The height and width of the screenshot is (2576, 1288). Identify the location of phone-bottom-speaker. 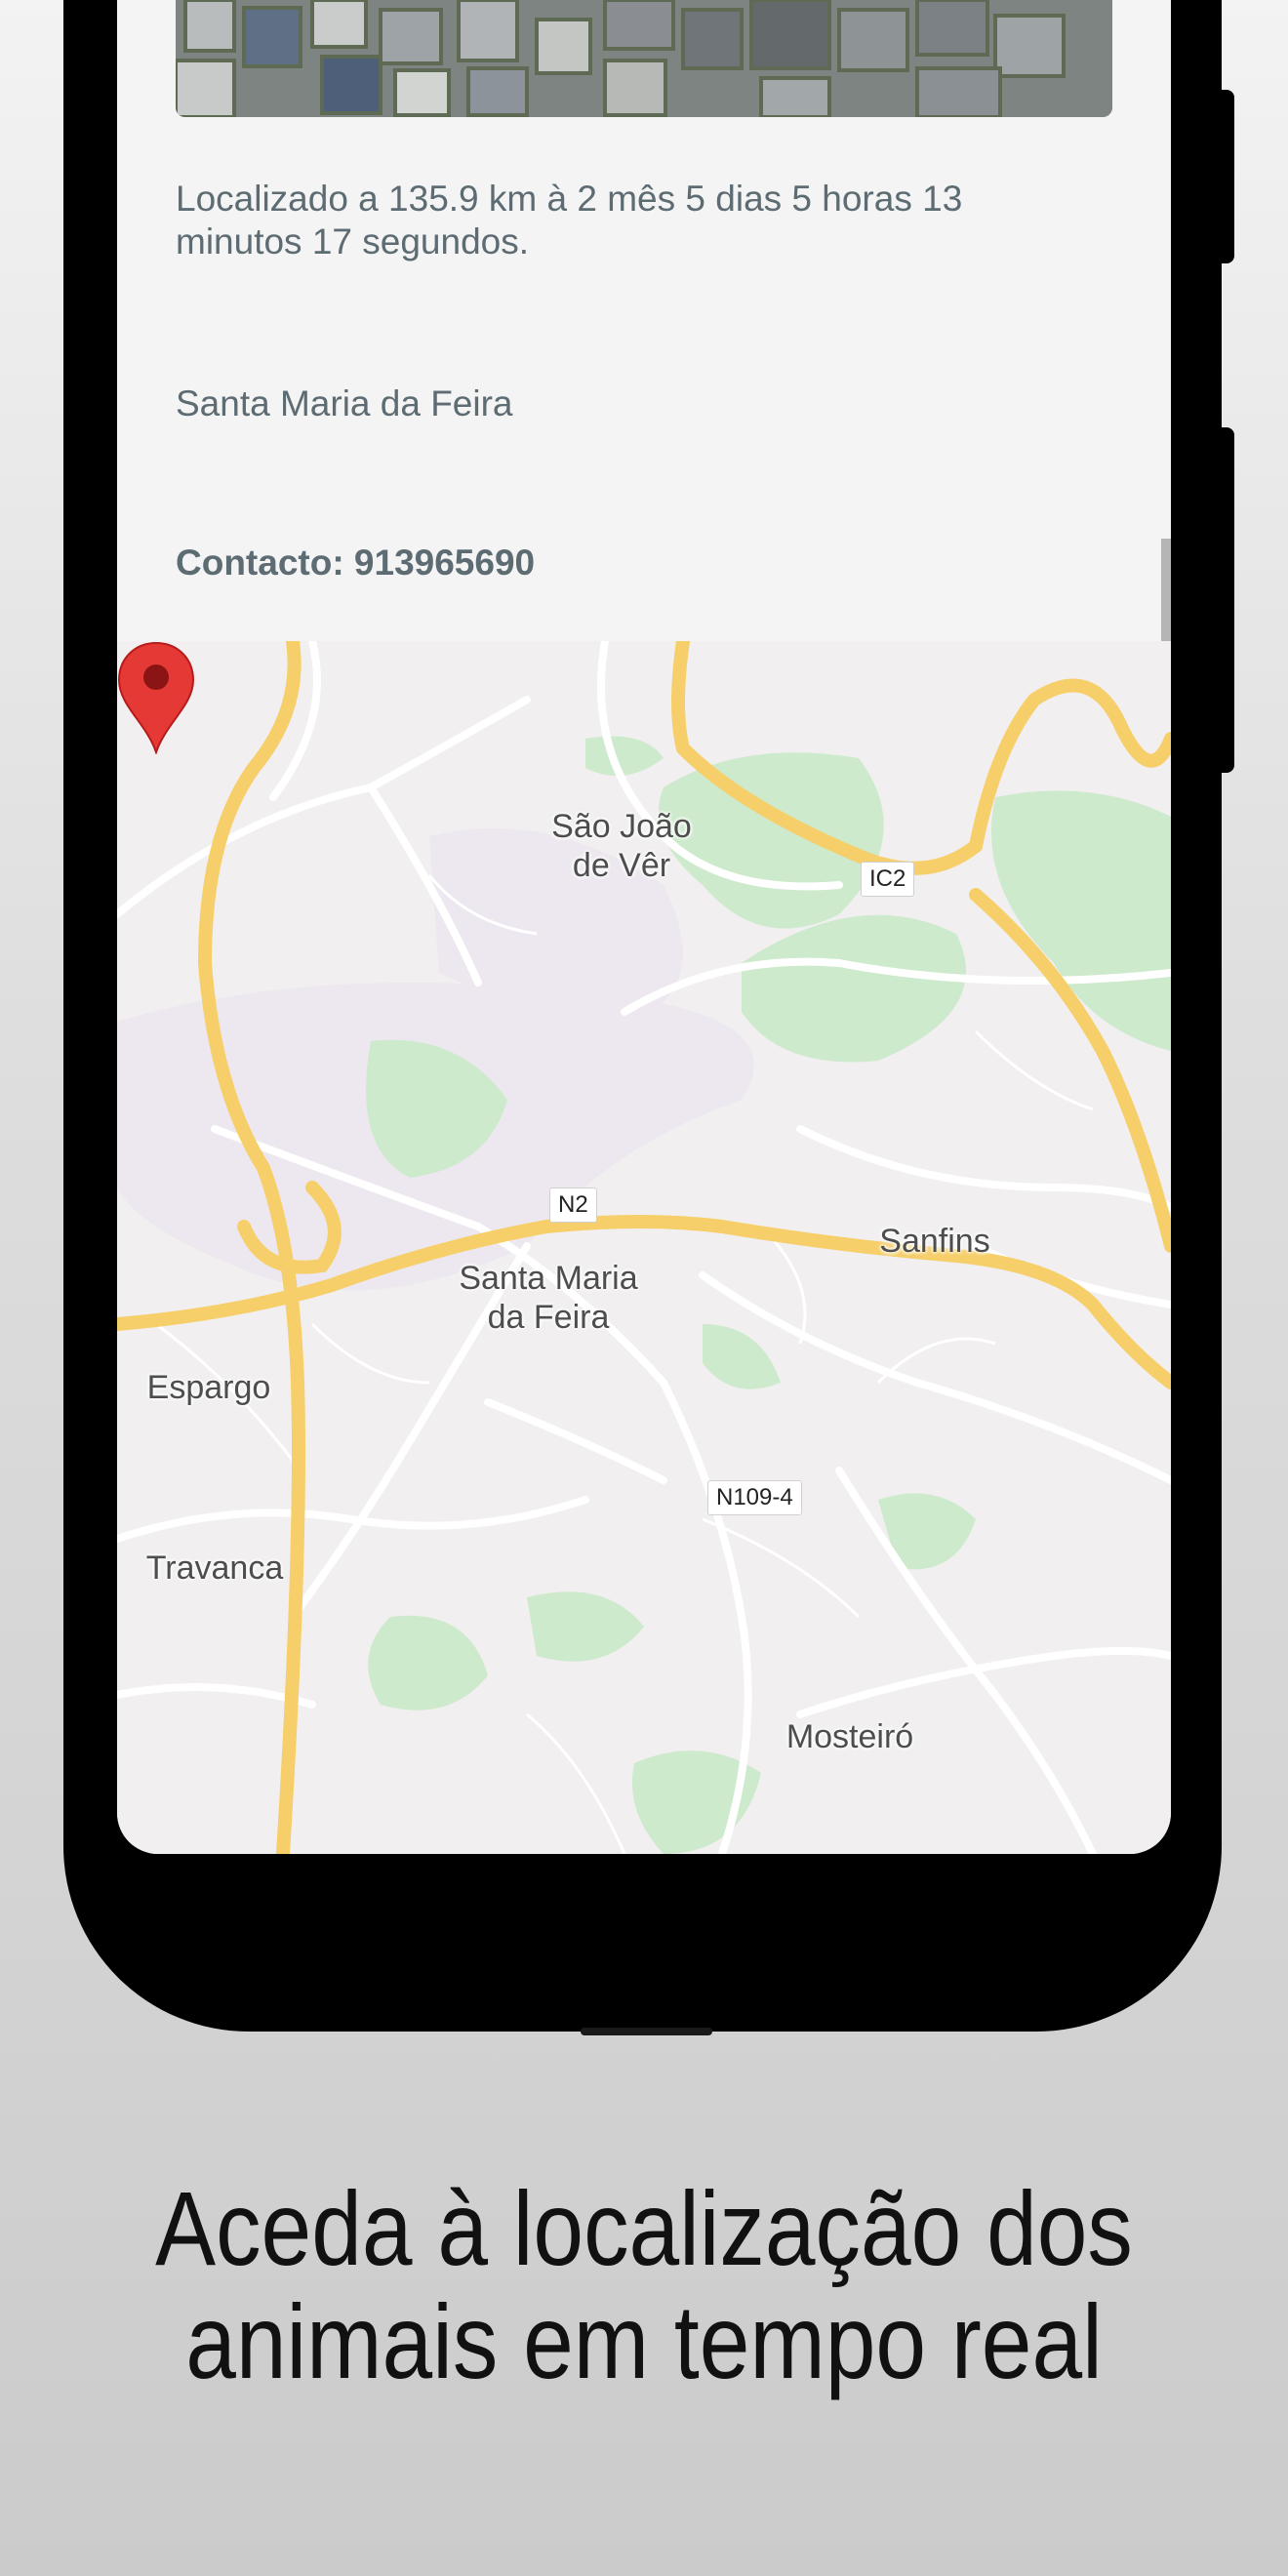
(646, 2031).